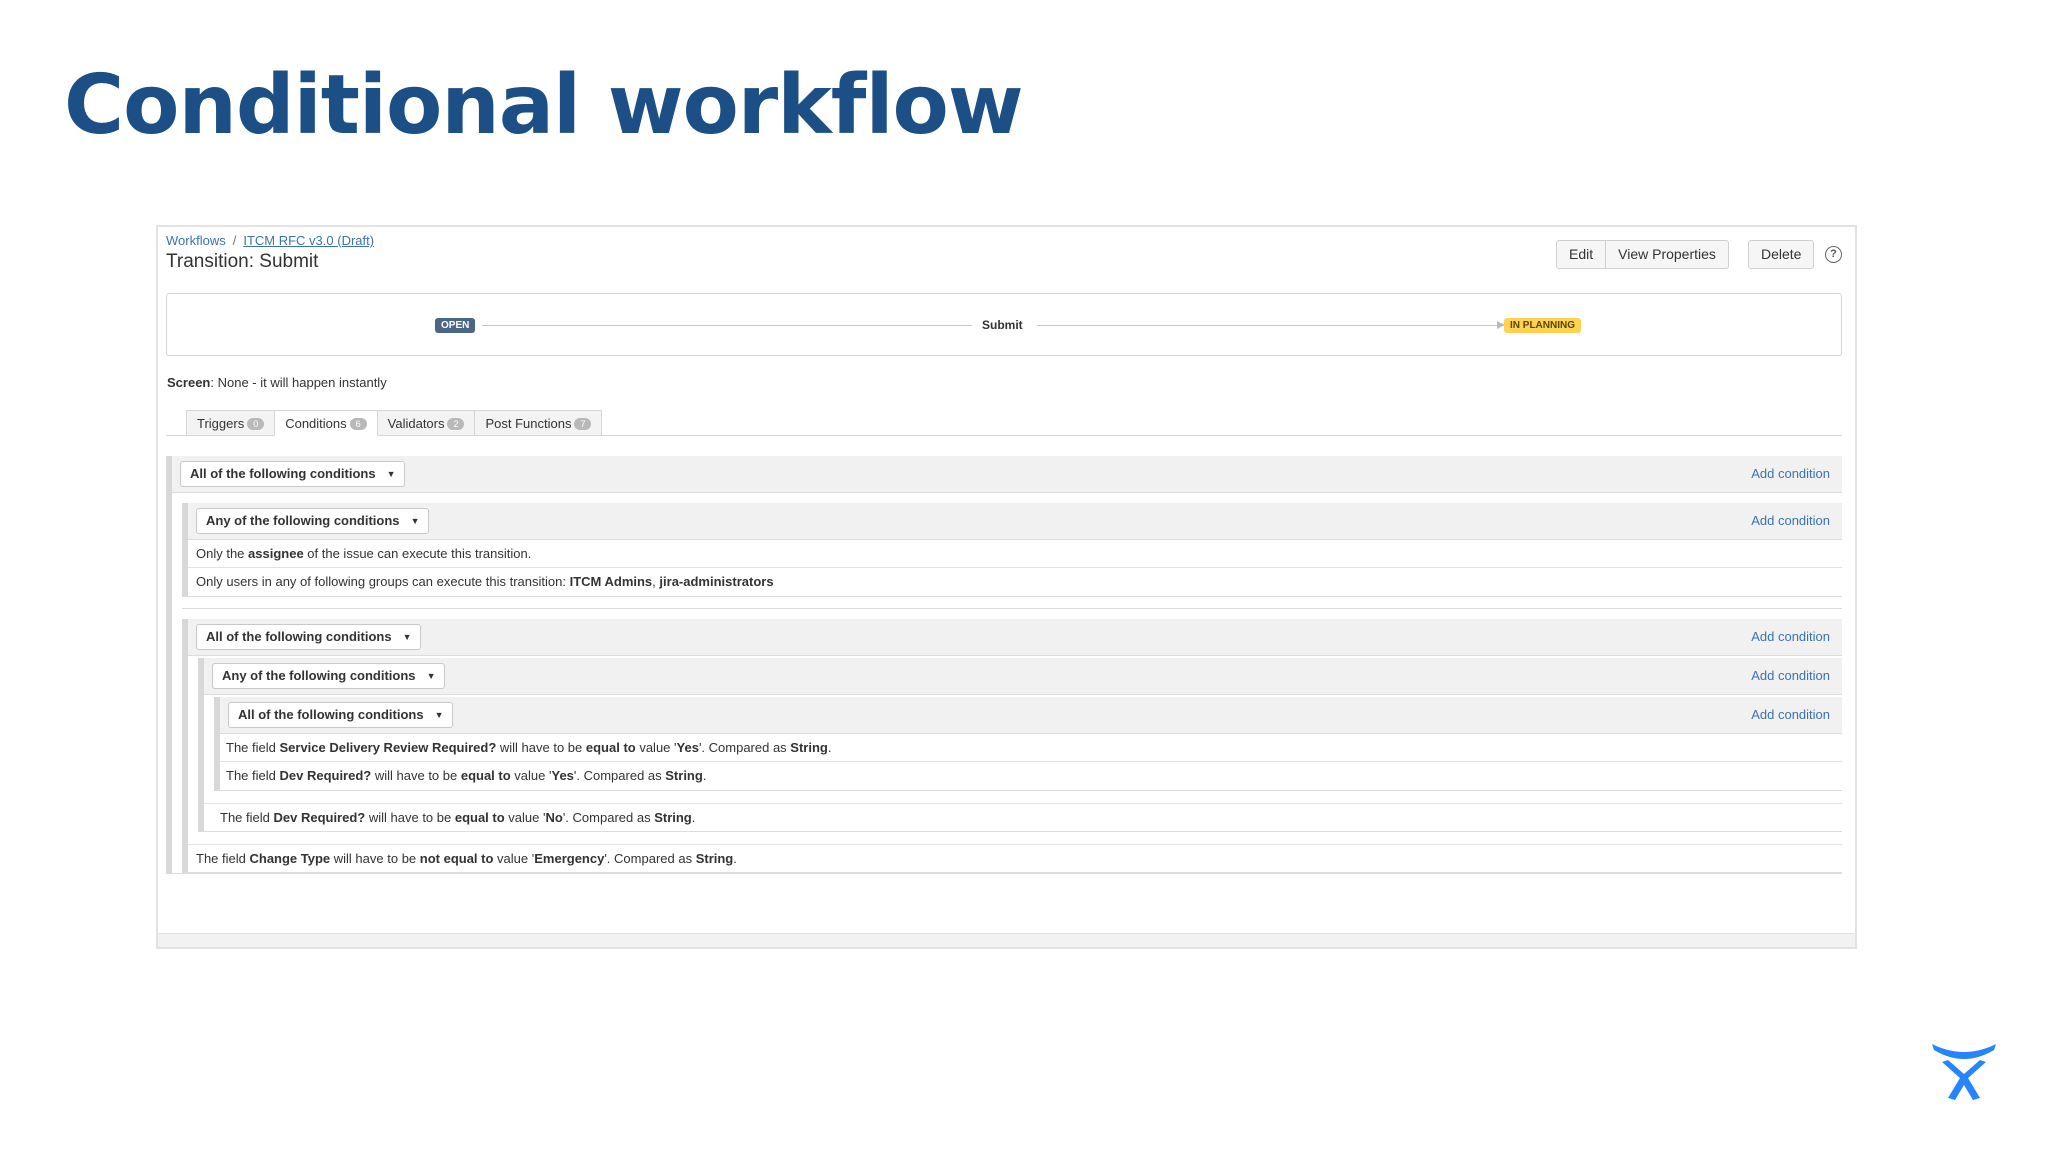 The image size is (2048, 1152). Describe the element at coordinates (1581, 254) in the screenshot. I see `edit-button: Edit` at that location.